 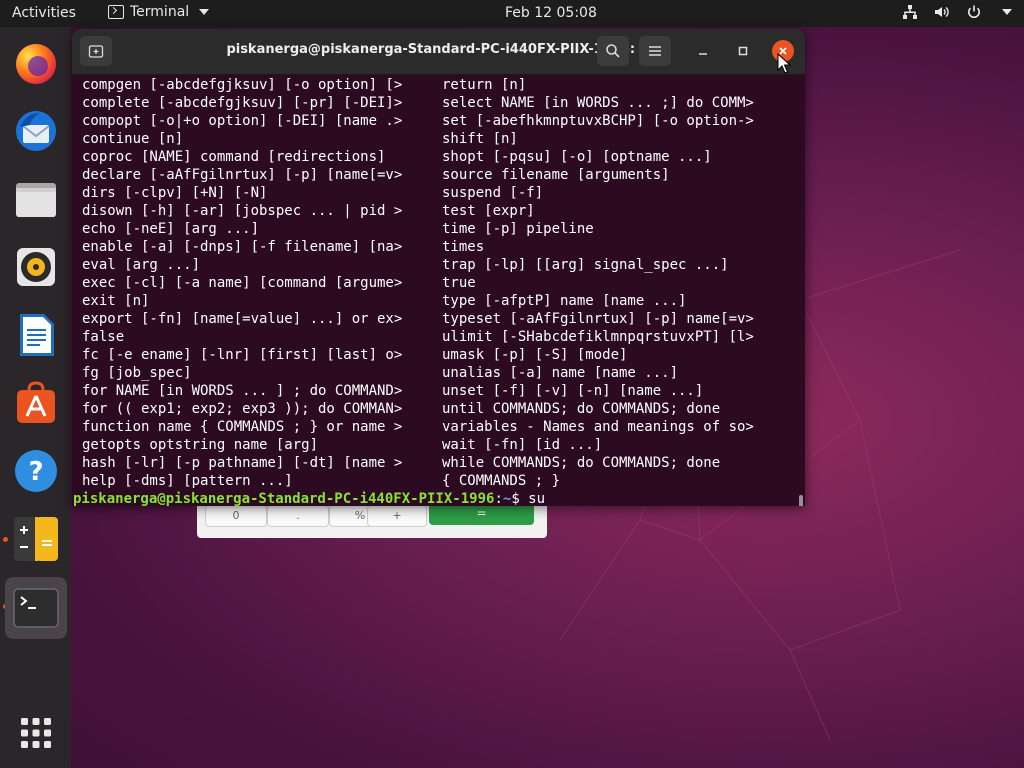 I want to click on terminal-scrollbar, so click(x=801, y=500).